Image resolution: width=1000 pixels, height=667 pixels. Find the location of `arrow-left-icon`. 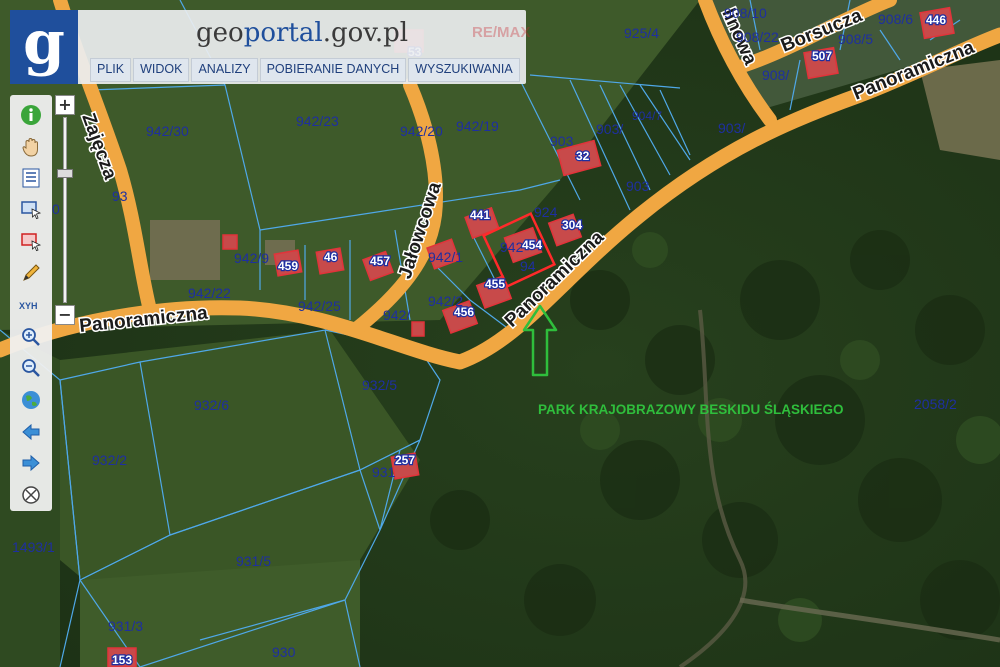

arrow-left-icon is located at coordinates (31, 431).